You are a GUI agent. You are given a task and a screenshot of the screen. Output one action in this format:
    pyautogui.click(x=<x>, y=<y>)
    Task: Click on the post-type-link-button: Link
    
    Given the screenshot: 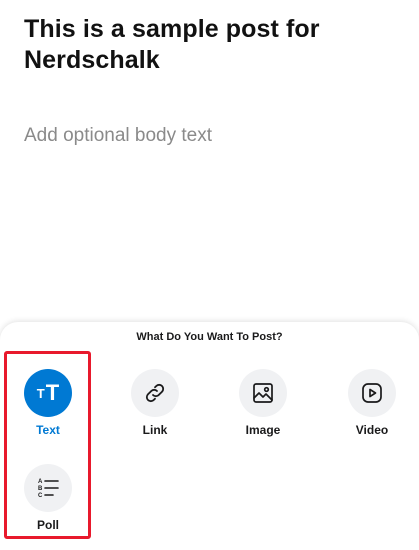 What is the action you would take?
    pyautogui.click(x=155, y=403)
    